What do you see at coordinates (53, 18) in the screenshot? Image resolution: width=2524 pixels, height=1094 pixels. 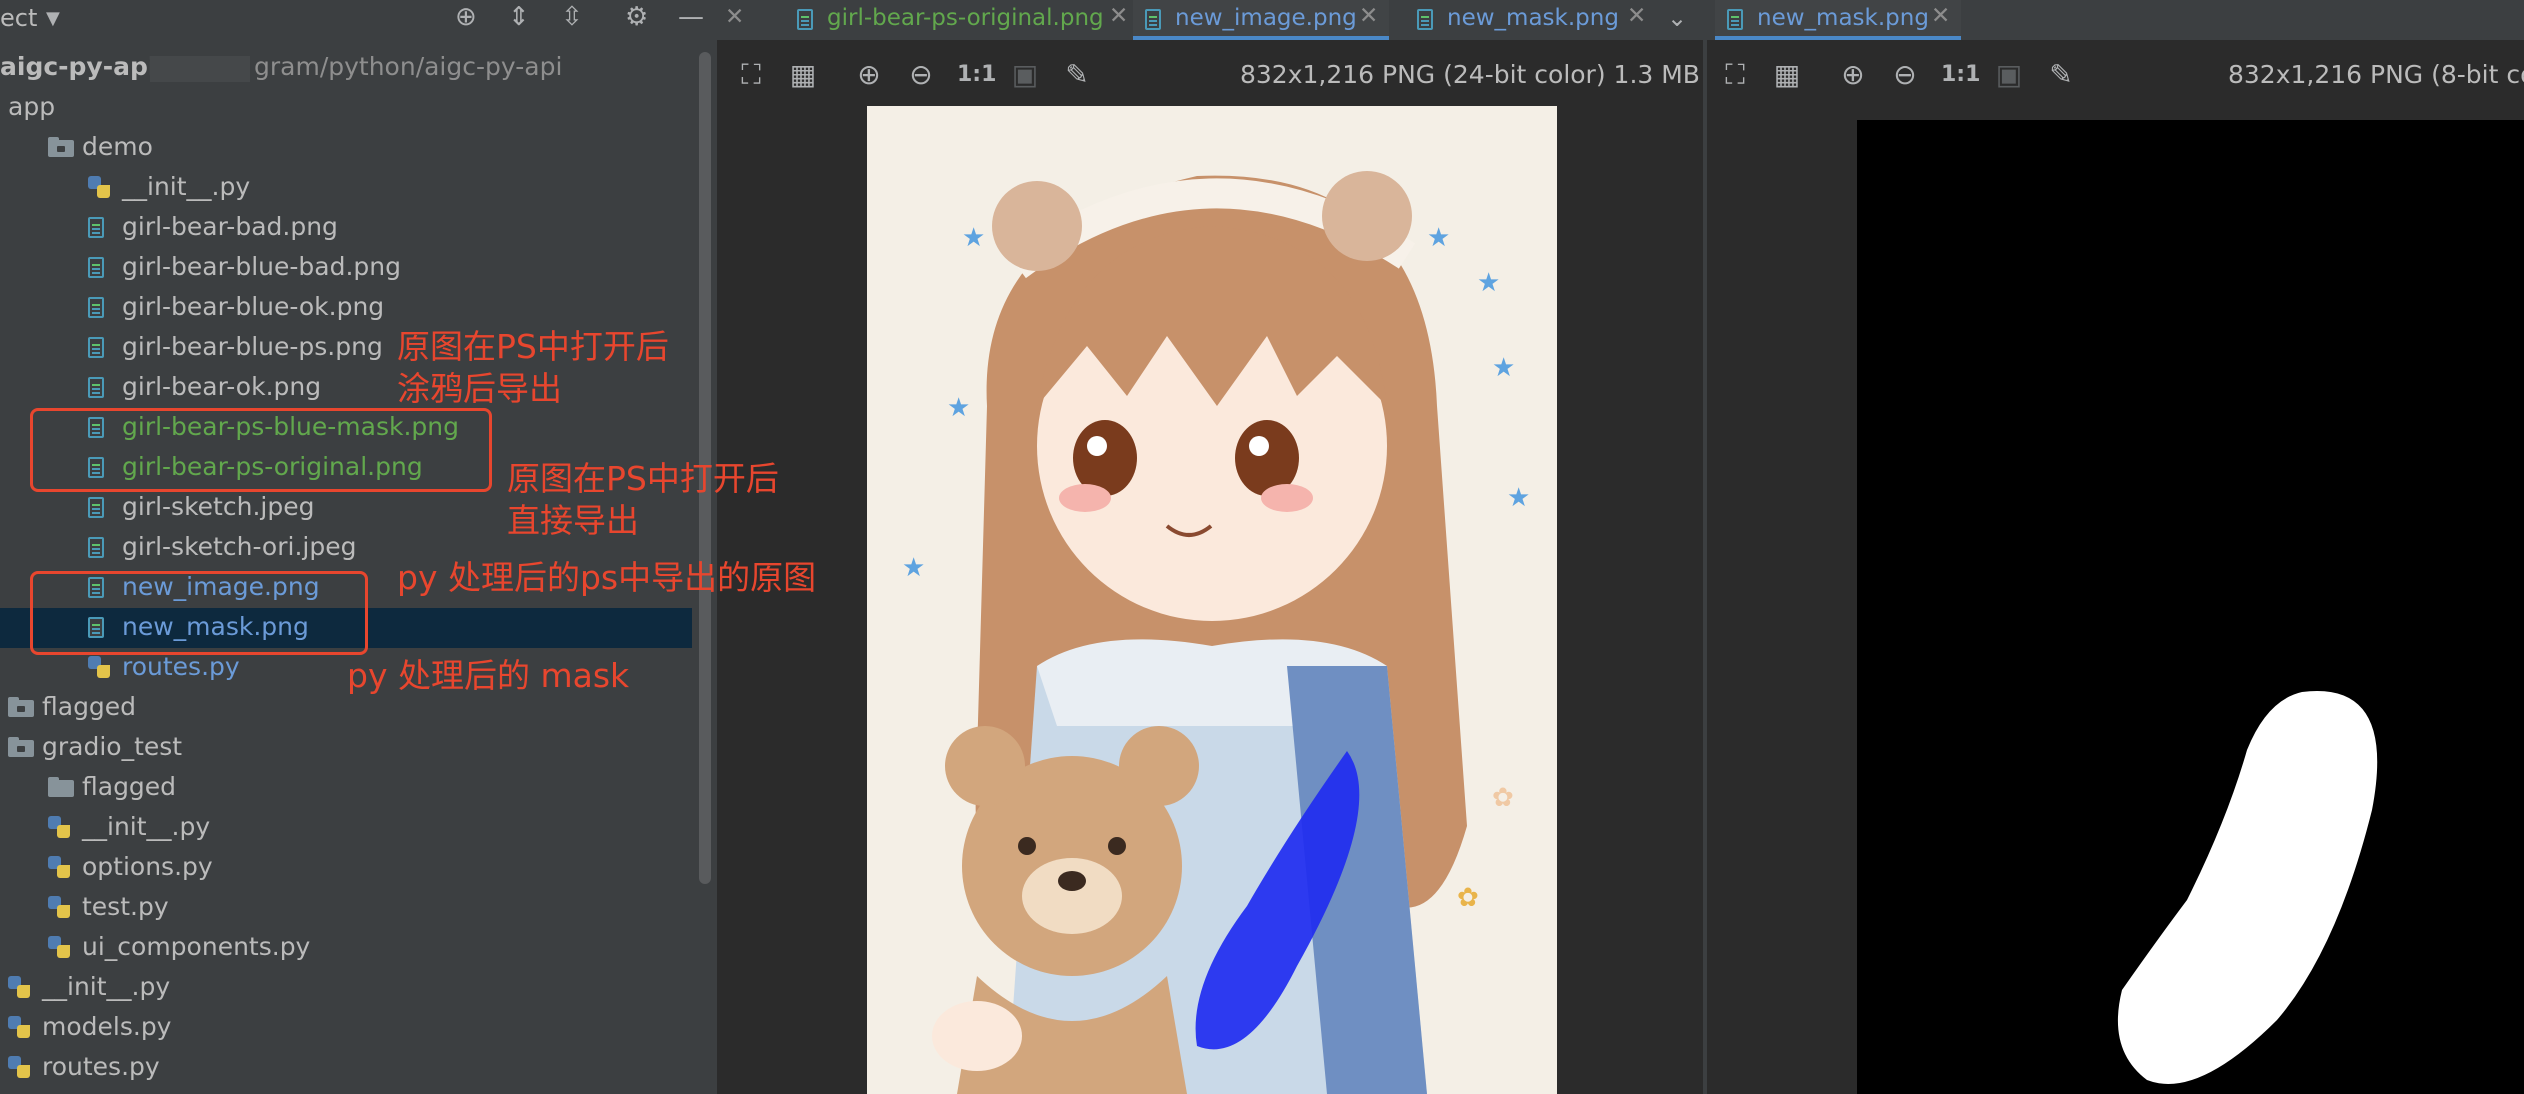 I see `chevron-down-icon: ▼` at bounding box center [53, 18].